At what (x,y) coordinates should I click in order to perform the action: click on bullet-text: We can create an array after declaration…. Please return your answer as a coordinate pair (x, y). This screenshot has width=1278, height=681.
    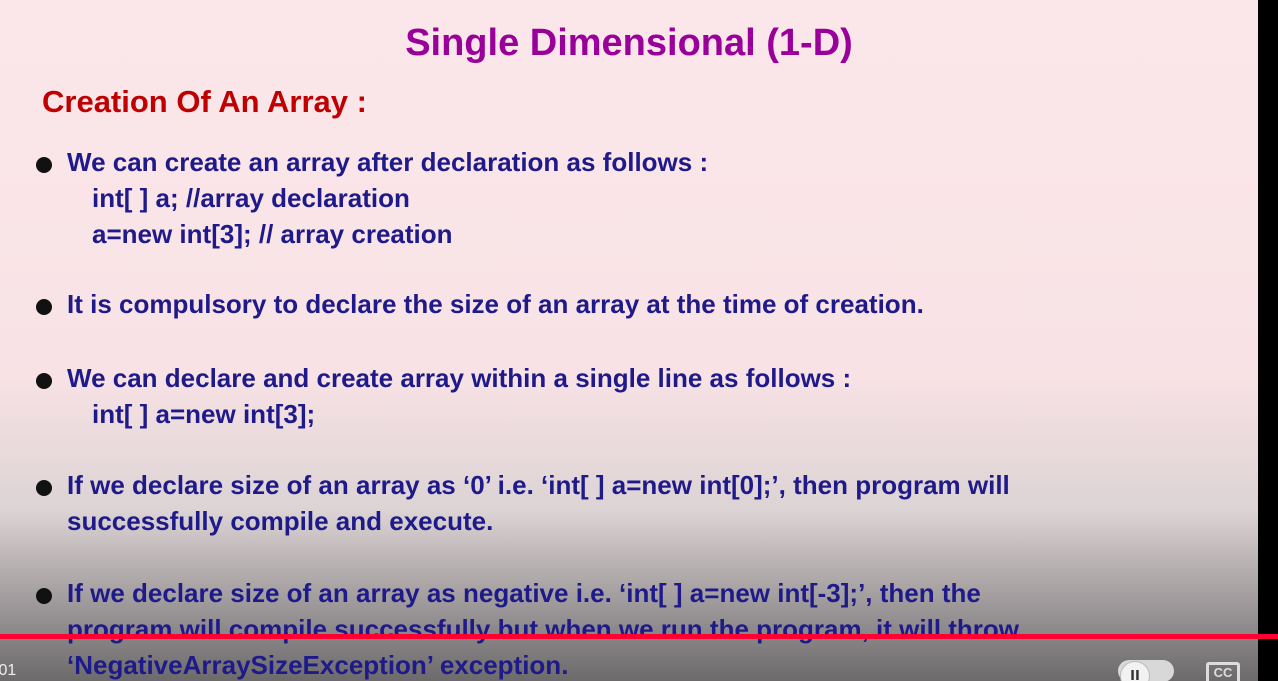
    Looking at the image, I should click on (388, 162).